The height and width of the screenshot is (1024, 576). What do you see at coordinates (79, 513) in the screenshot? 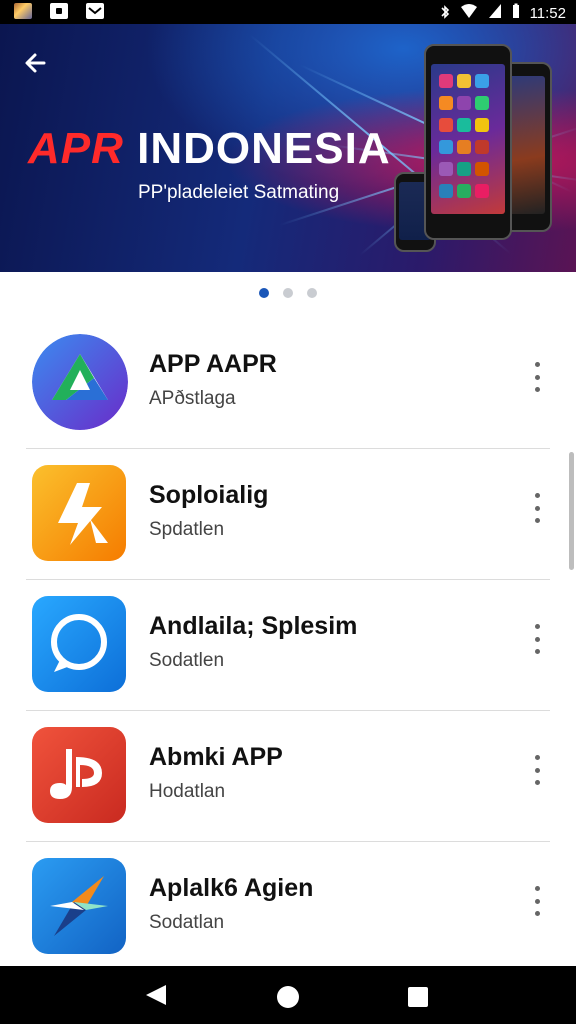
I see `star-arrow-icon` at bounding box center [79, 513].